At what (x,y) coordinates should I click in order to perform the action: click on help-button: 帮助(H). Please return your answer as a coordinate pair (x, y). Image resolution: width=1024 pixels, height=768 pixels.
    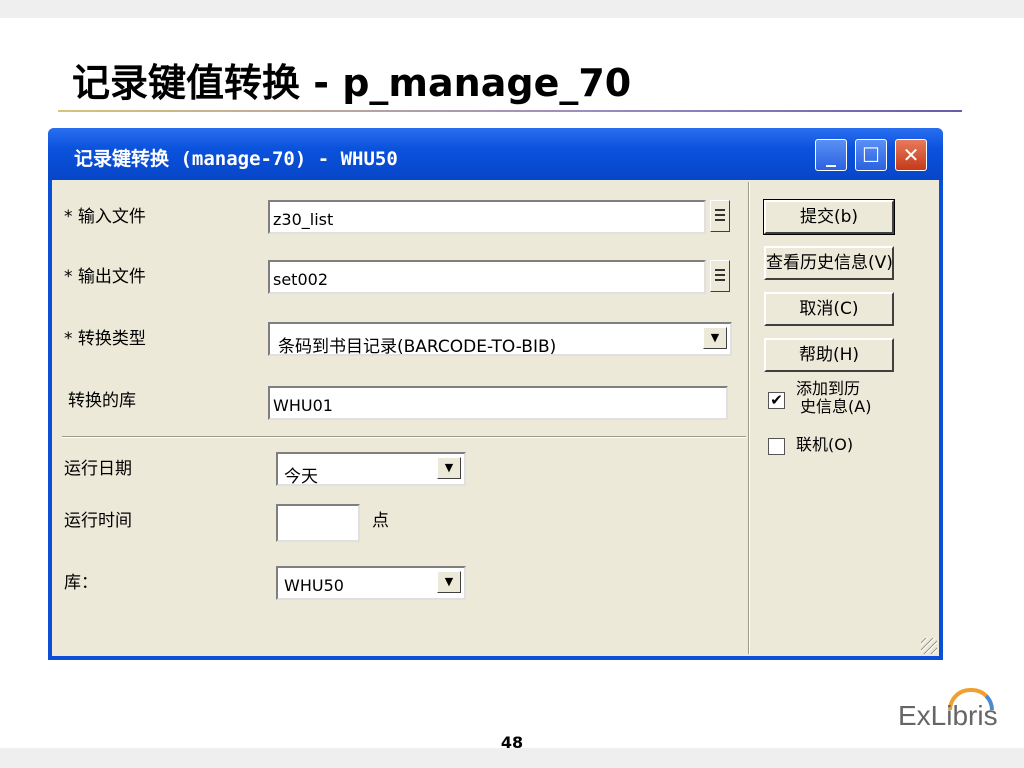
    Looking at the image, I should click on (829, 355).